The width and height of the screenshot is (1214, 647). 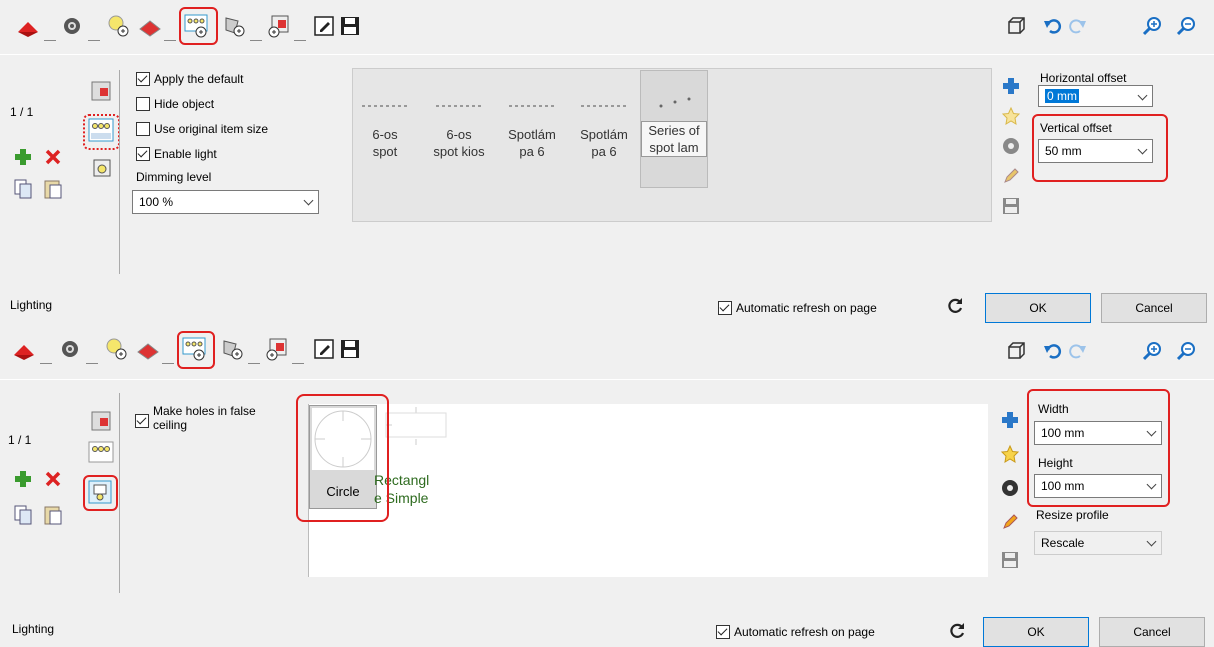 What do you see at coordinates (459, 130) in the screenshot?
I see `catalog-item: 6-os spot kios` at bounding box center [459, 130].